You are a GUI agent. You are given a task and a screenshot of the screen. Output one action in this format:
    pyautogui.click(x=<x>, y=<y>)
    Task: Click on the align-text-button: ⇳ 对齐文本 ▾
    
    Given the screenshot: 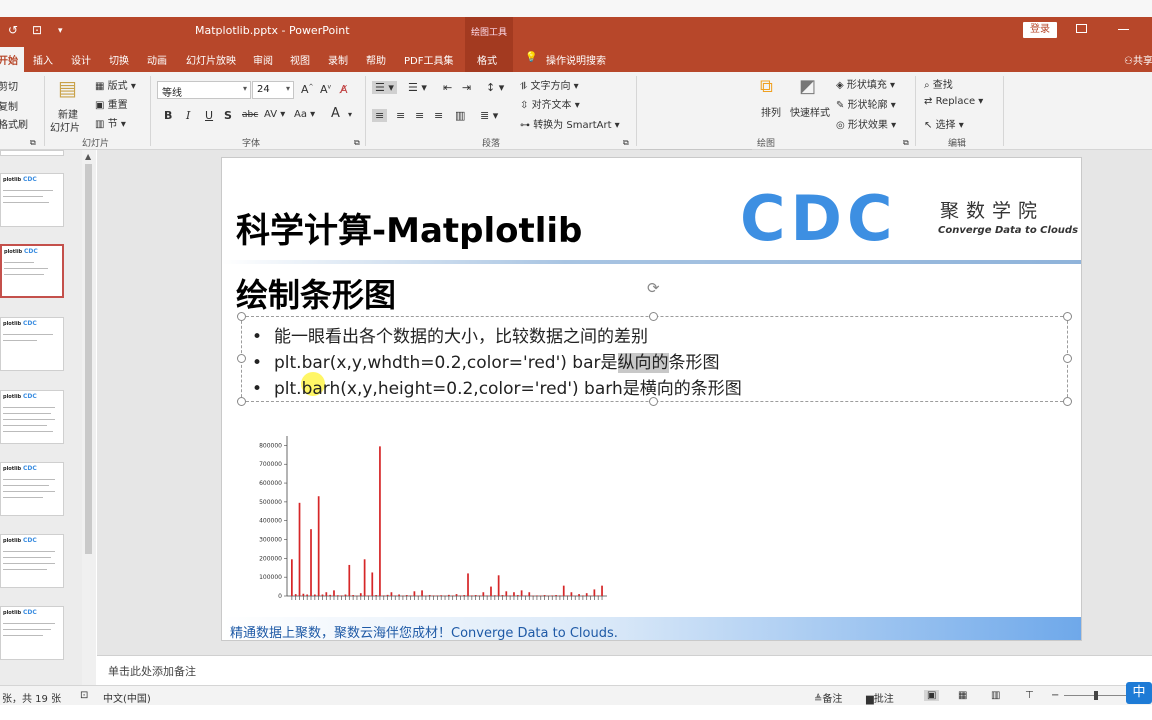 What is the action you would take?
    pyautogui.click(x=550, y=103)
    